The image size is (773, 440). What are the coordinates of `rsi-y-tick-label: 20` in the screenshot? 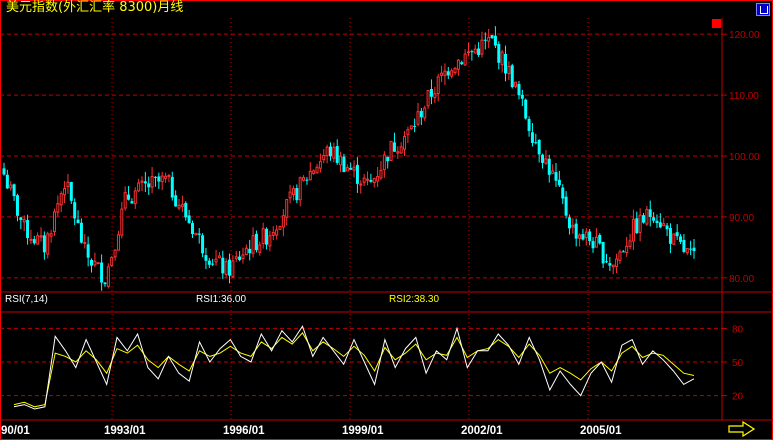 It's located at (738, 397).